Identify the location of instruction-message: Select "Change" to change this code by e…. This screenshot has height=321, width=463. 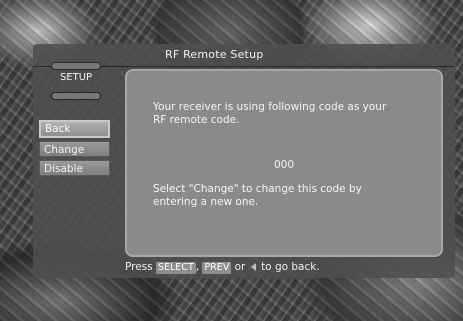
(257, 195).